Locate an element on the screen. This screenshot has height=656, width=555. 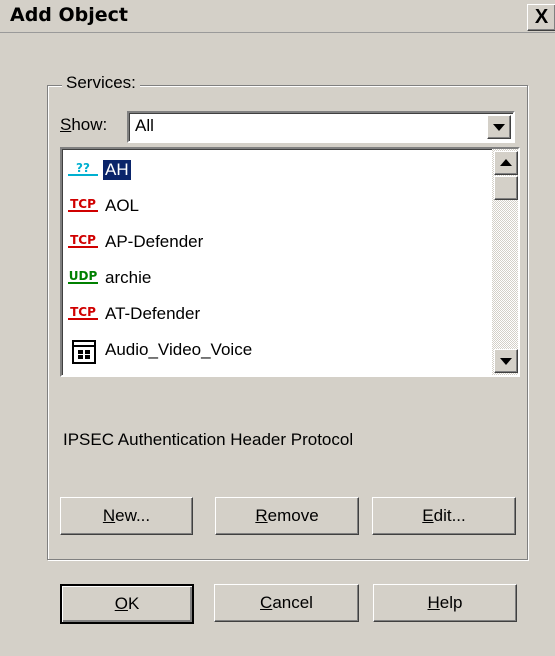
arrow-up-icon is located at coordinates (506, 162).